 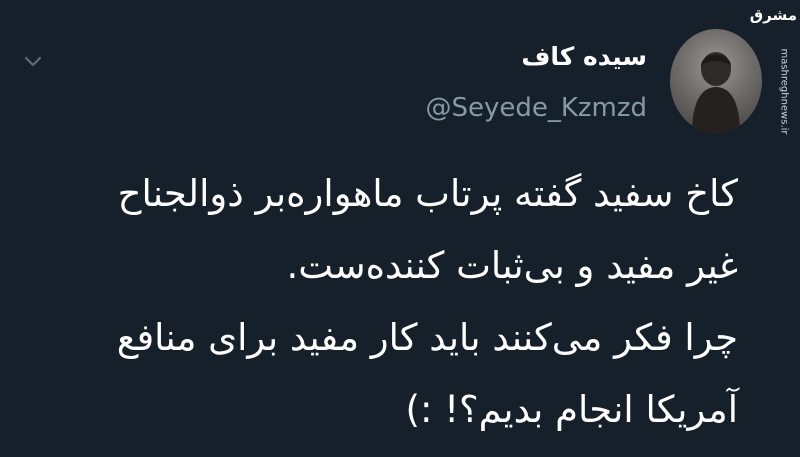 What do you see at coordinates (584, 56) in the screenshot?
I see `display-name: سیده کاف` at bounding box center [584, 56].